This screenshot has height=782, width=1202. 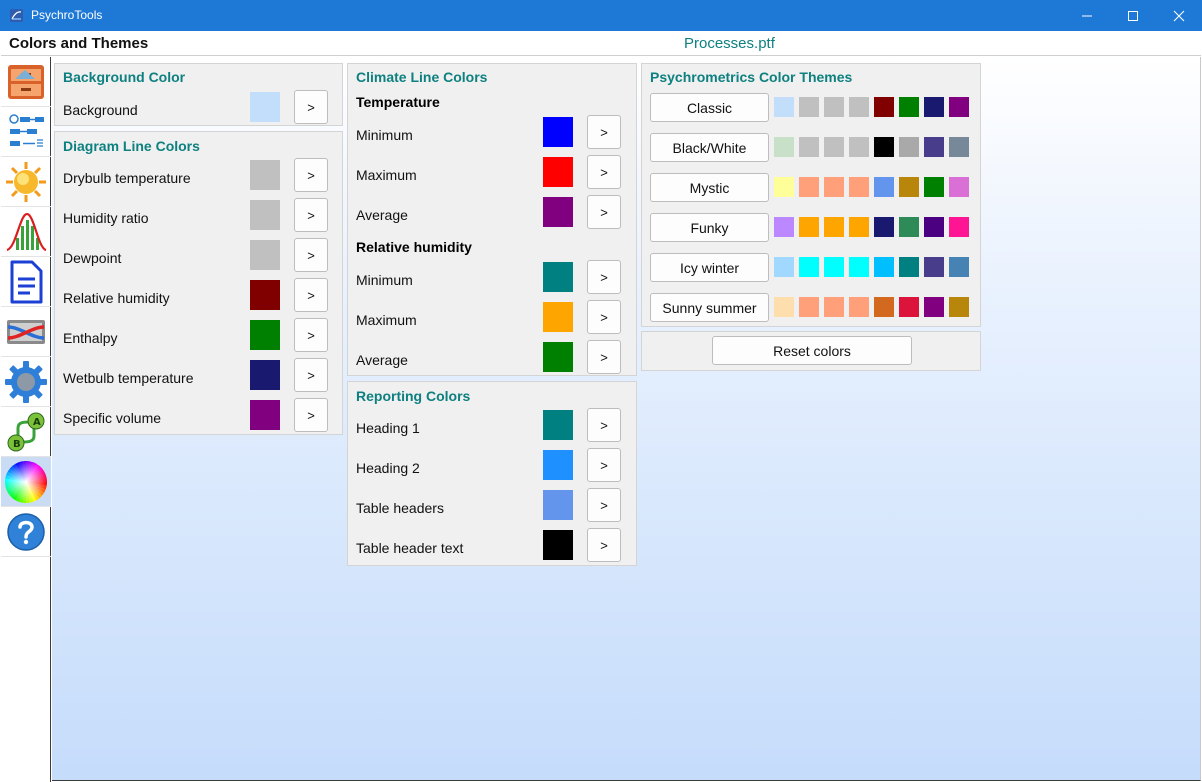 What do you see at coordinates (116, 298) in the screenshot?
I see `diagram-relative-humidity-label: Relative humidity` at bounding box center [116, 298].